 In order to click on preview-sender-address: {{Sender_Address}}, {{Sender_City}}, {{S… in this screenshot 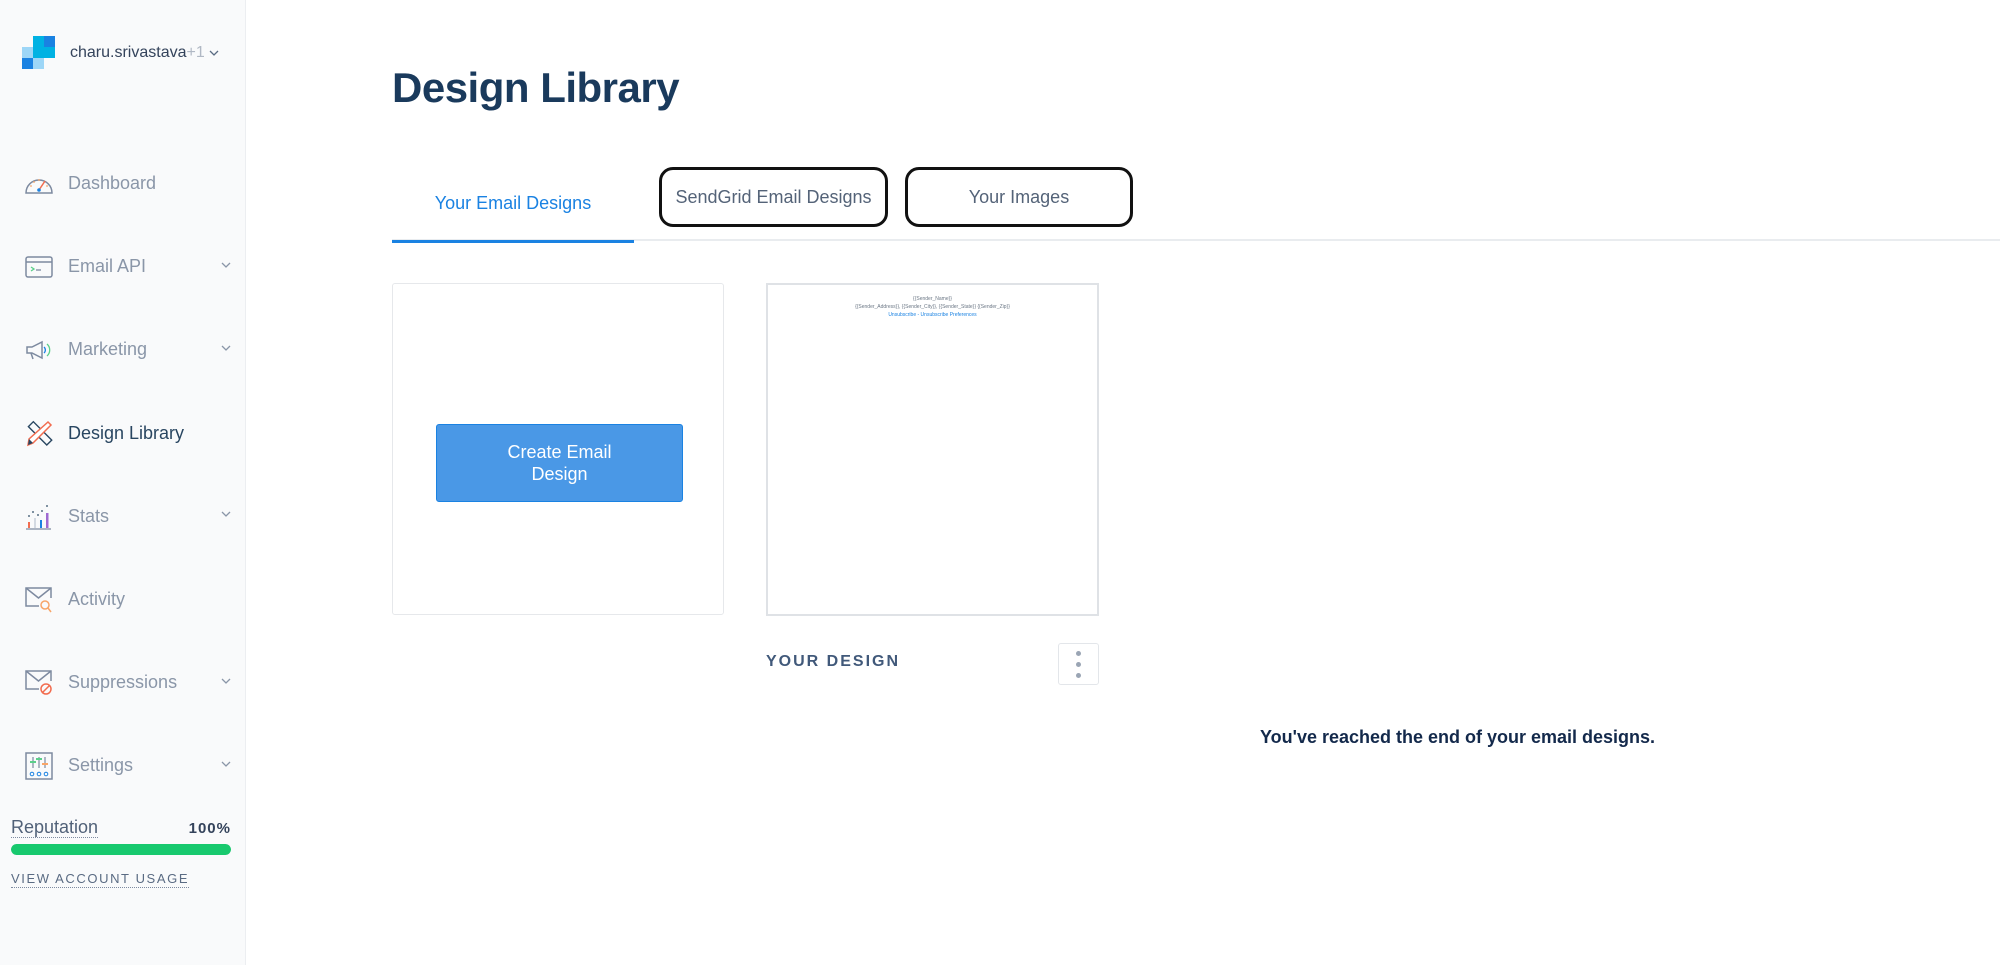, I will do `click(932, 307)`.